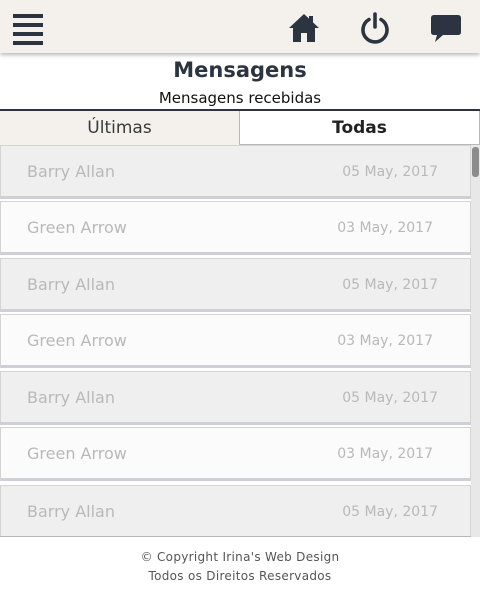 This screenshot has width=480, height=600. What do you see at coordinates (240, 576) in the screenshot?
I see `footer-rights: Todos os Direitos Reservados` at bounding box center [240, 576].